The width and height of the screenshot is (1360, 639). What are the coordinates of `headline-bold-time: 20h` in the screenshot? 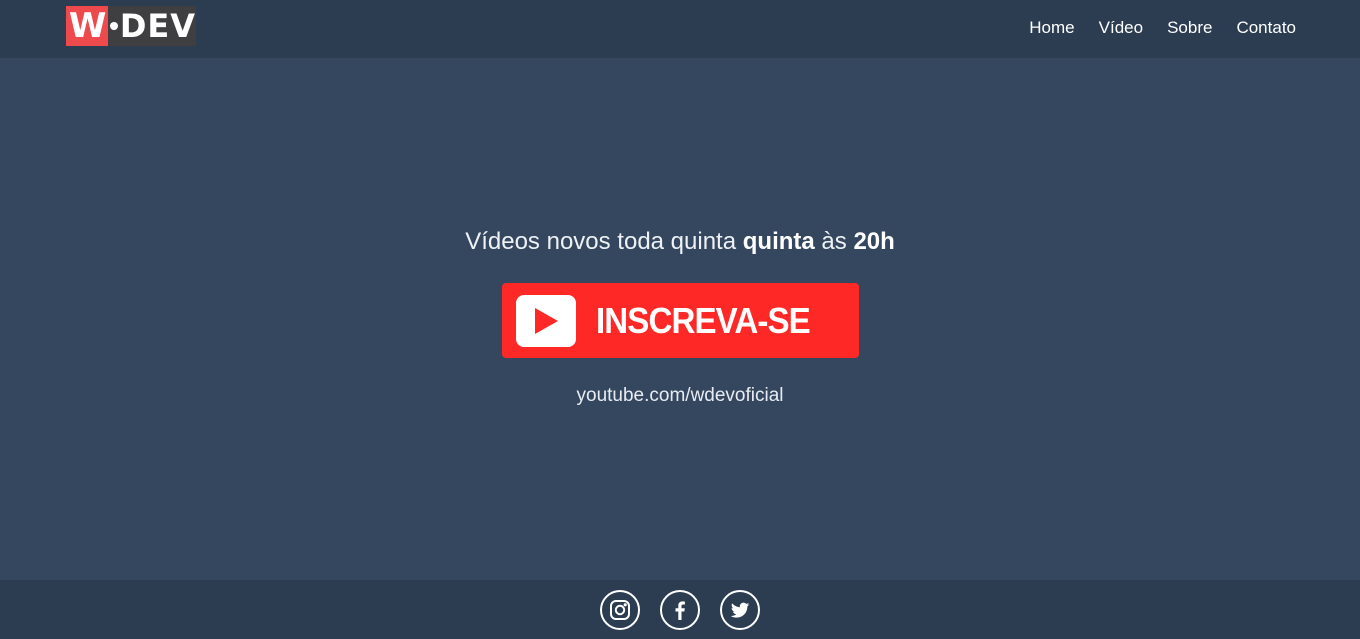 It's located at (874, 241).